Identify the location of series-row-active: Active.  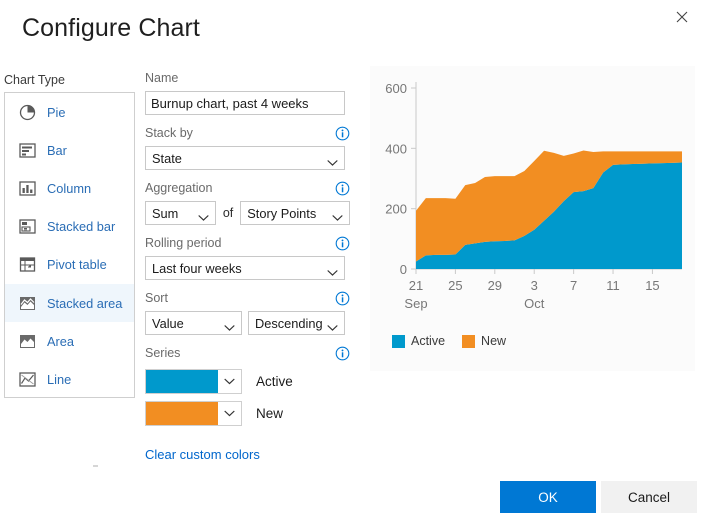
(247, 381).